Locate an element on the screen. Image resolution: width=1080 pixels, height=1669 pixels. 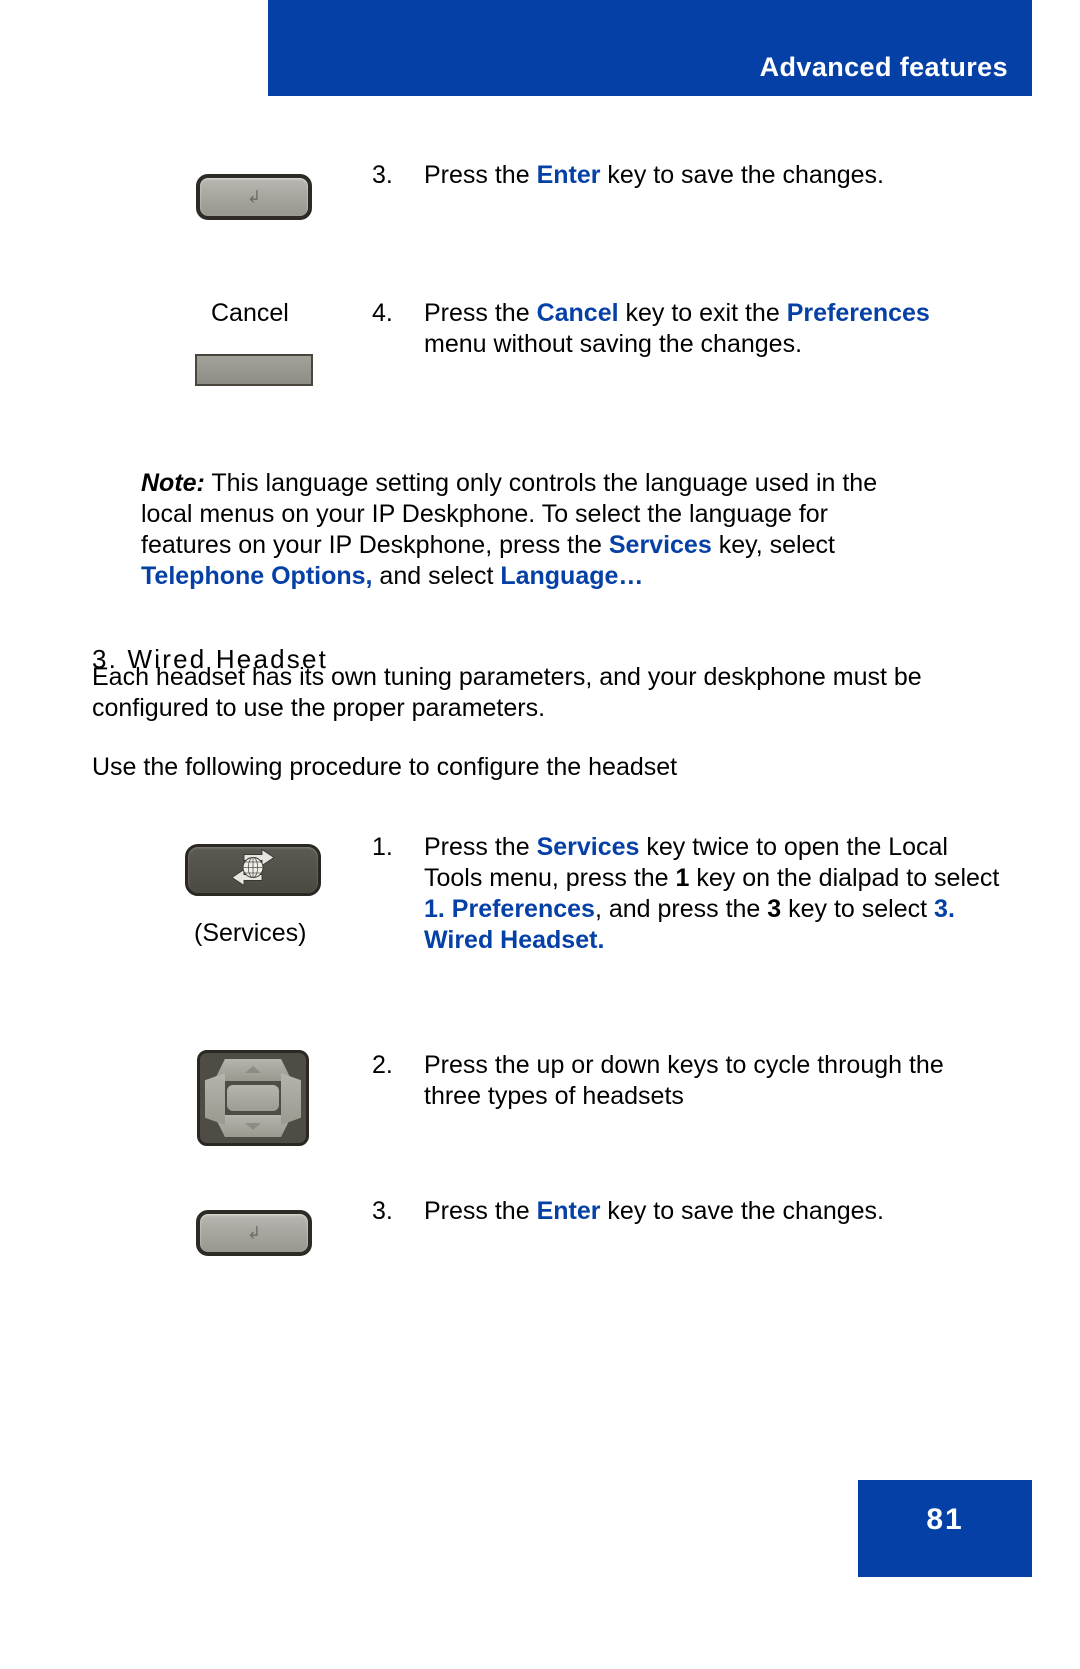
step-artwork is located at coordinates (232, 1098).